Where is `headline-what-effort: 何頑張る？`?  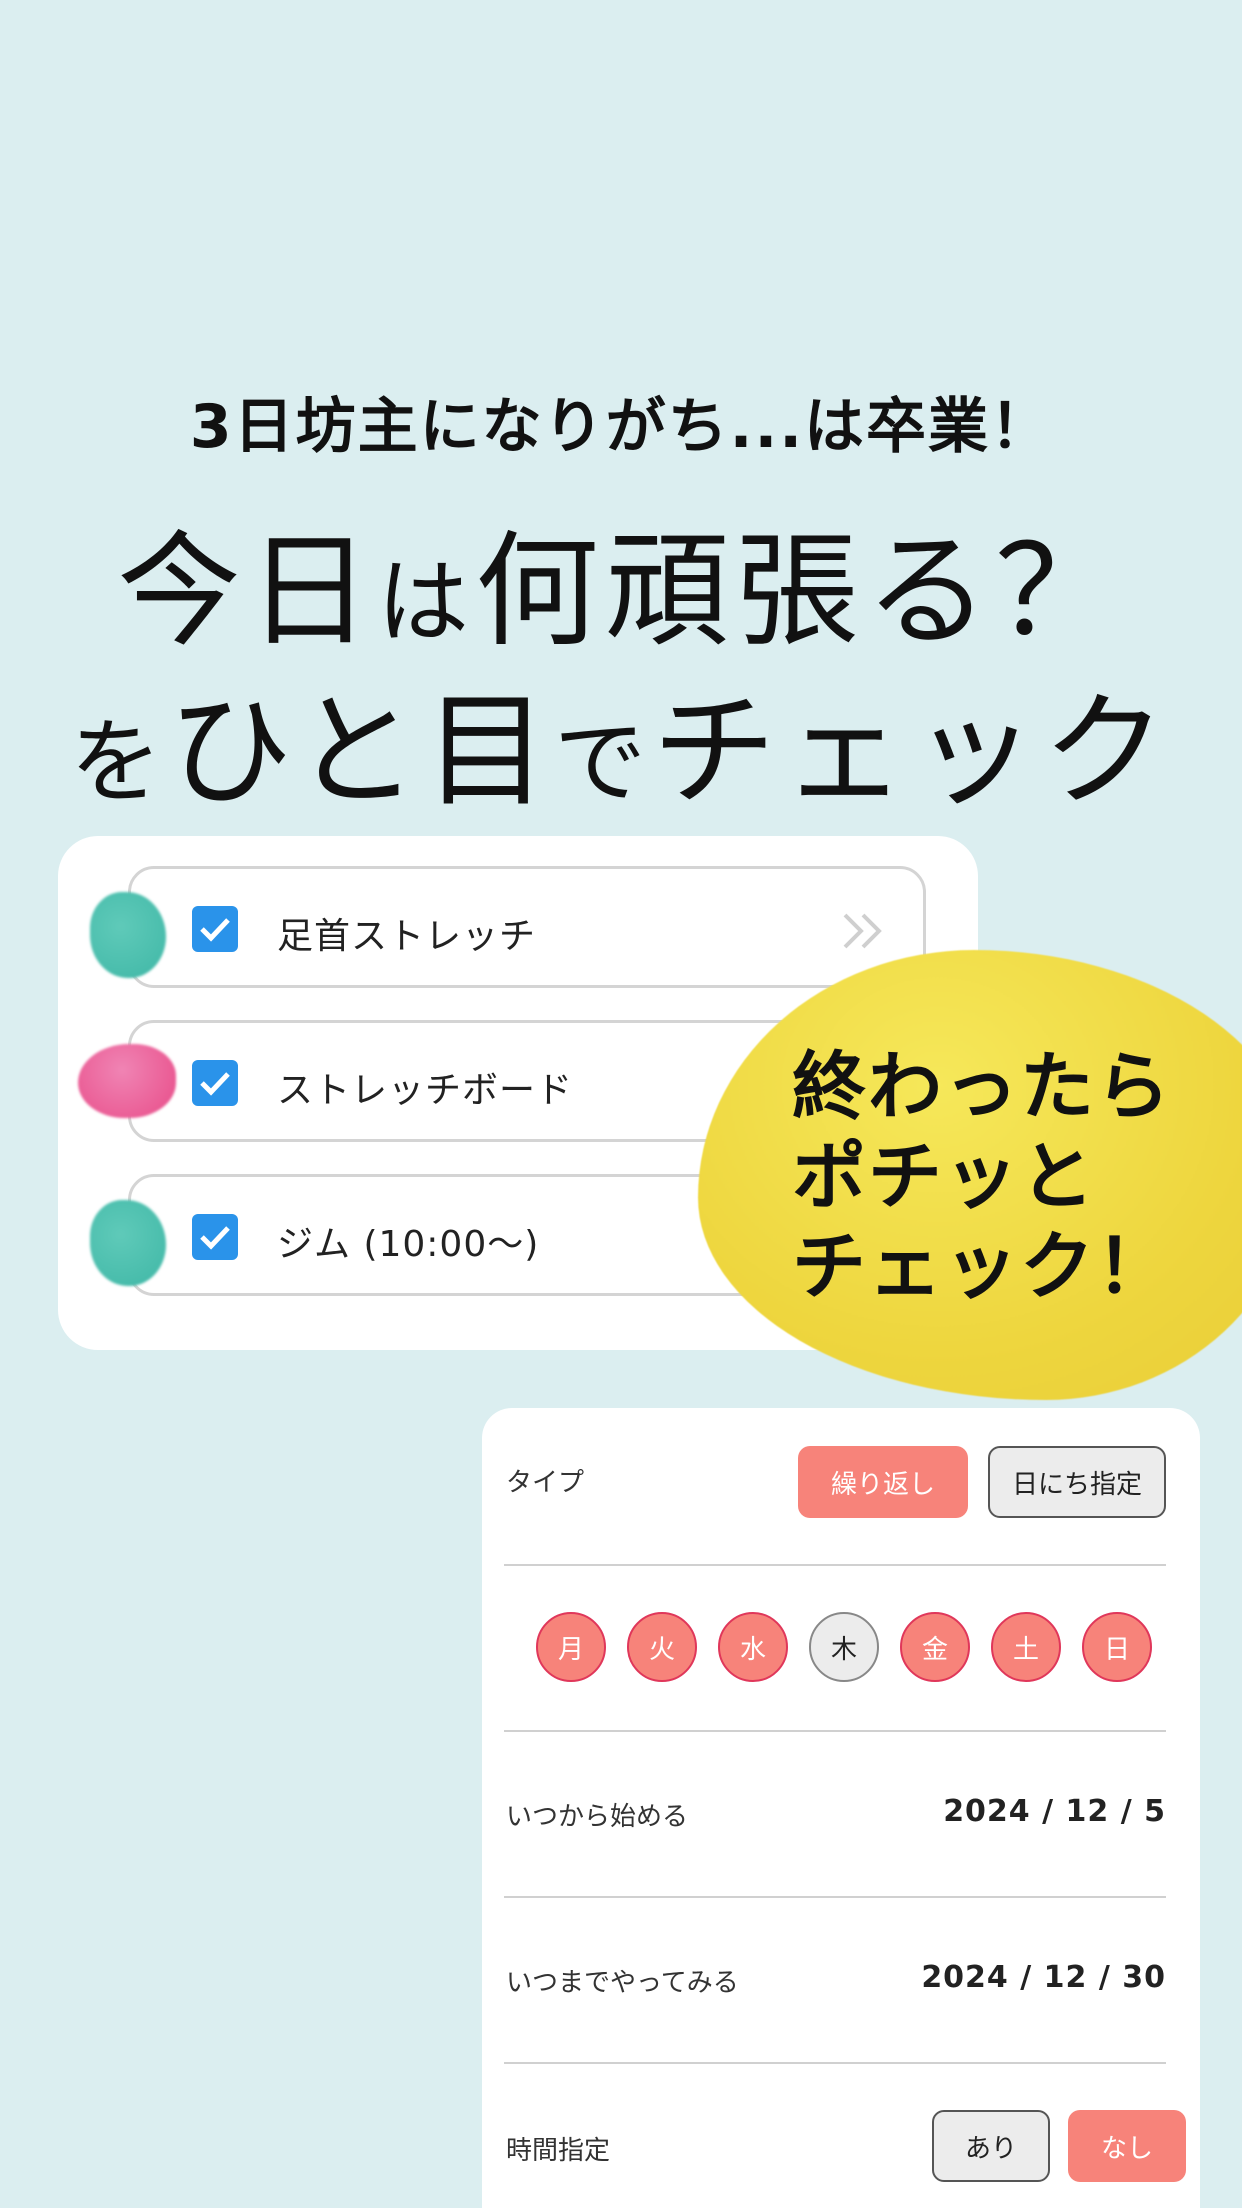 headline-what-effort: 何頑張る？ is located at coordinates (800, 592).